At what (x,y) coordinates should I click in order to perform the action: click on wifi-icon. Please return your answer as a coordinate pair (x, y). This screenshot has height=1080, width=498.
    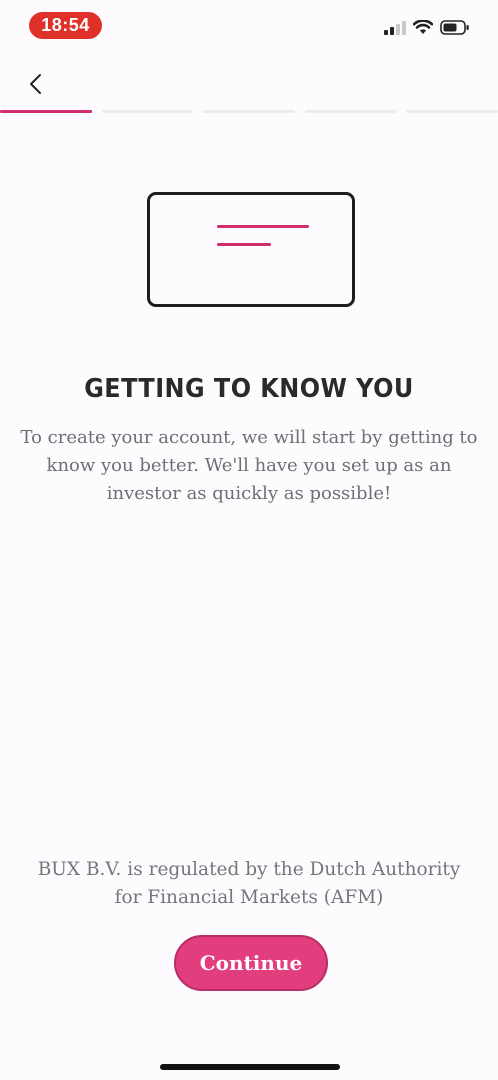
    Looking at the image, I should click on (423, 27).